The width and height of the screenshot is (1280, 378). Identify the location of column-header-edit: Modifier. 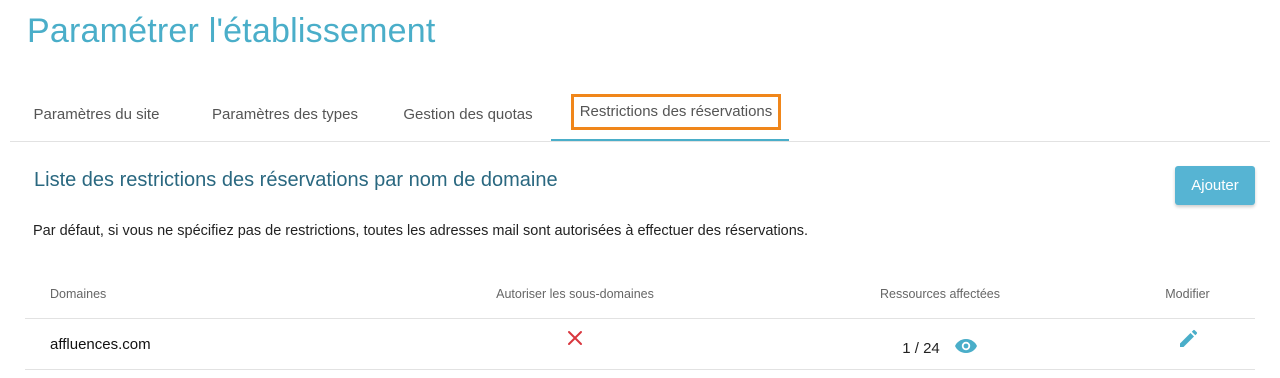
(1187, 294).